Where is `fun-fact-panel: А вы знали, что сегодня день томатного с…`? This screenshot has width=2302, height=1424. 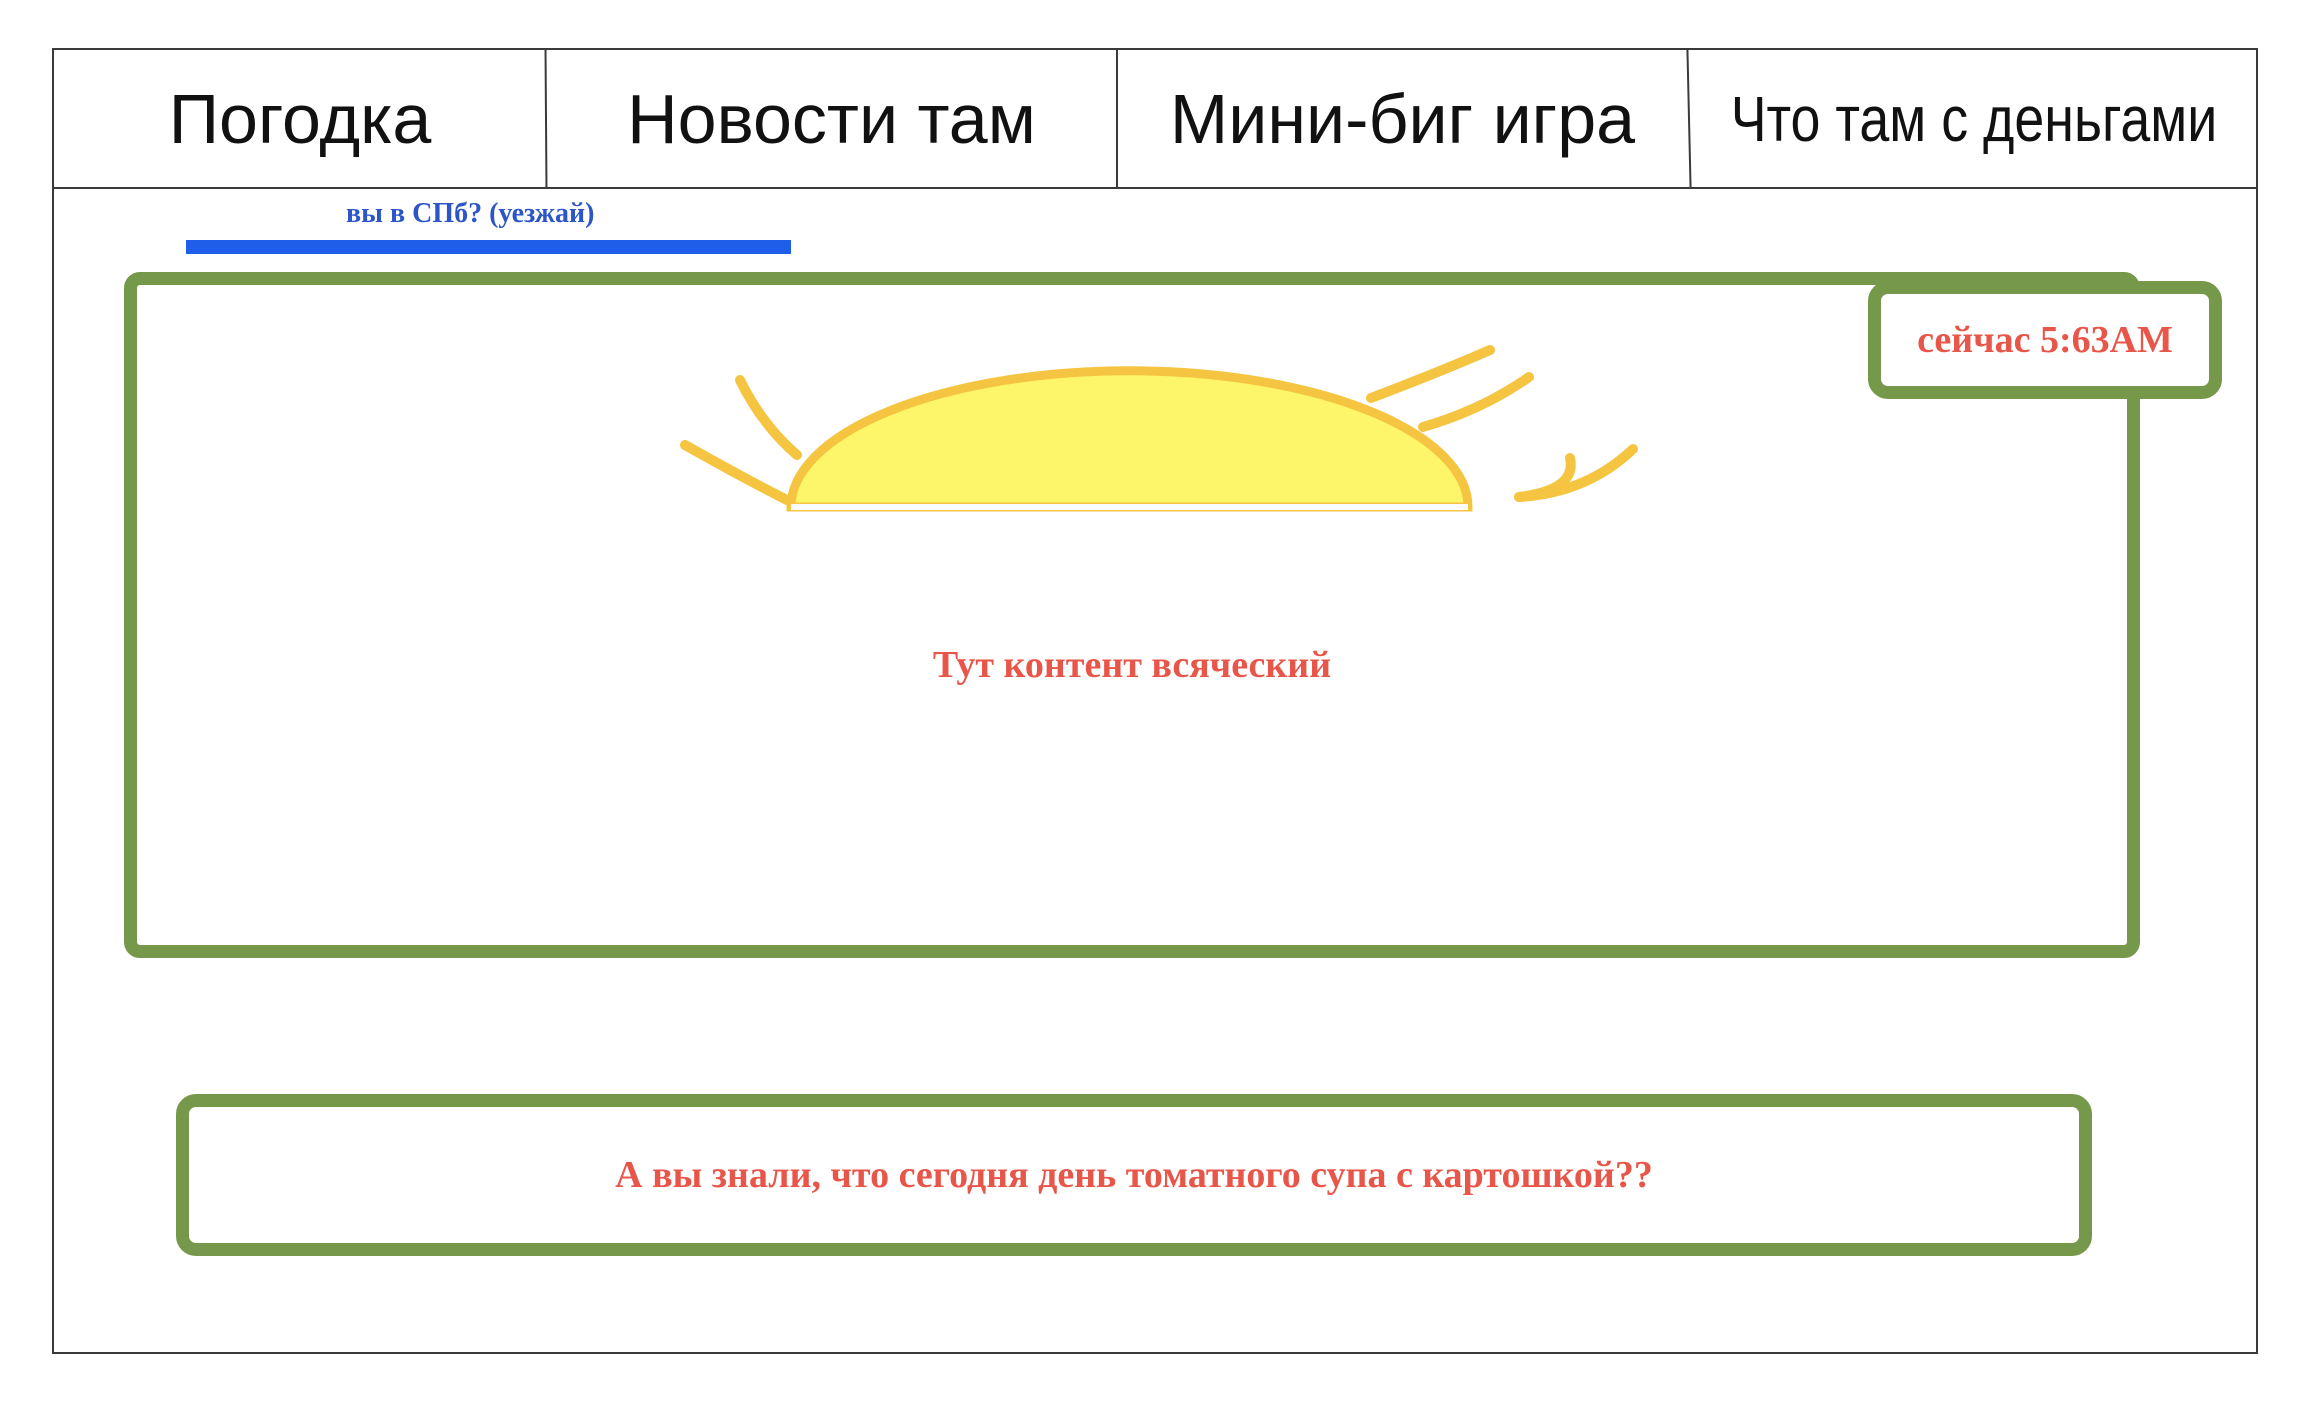
fun-fact-panel: А вы знали, что сегодня день томатного с… is located at coordinates (1134, 1175).